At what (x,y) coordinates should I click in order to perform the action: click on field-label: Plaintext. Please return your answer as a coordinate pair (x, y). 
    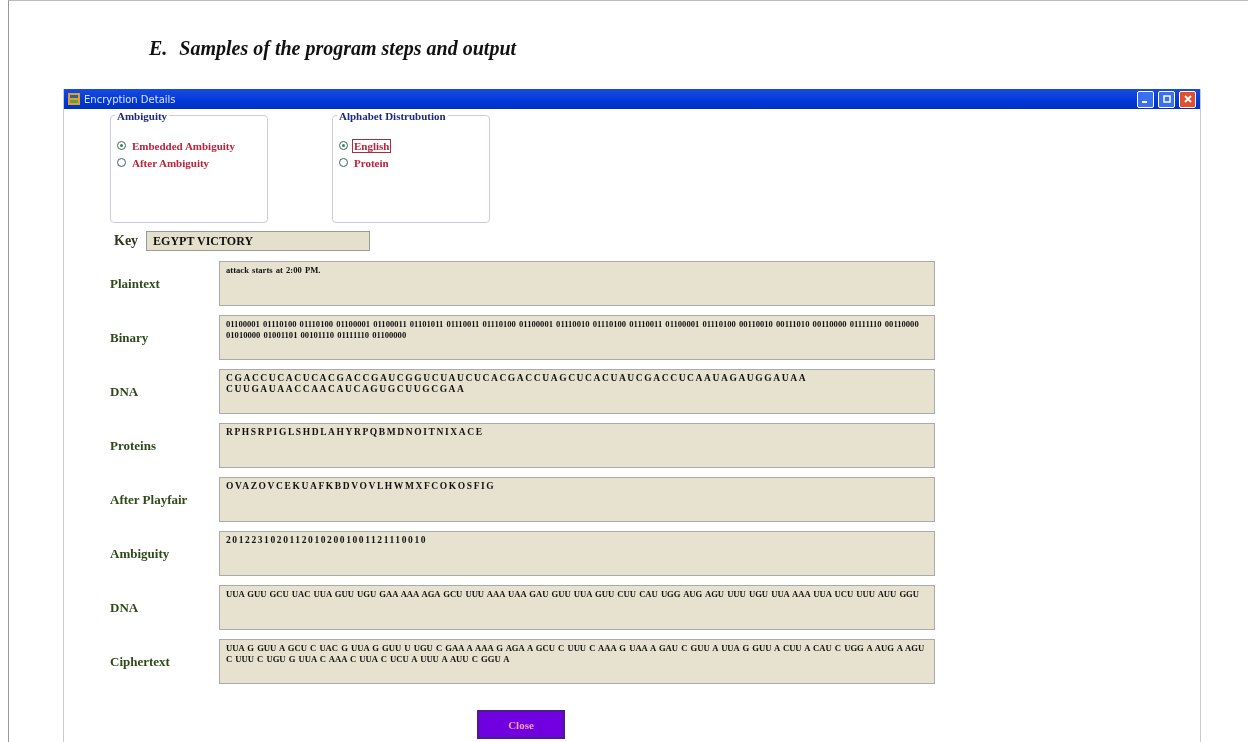
    Looking at the image, I should click on (135, 283).